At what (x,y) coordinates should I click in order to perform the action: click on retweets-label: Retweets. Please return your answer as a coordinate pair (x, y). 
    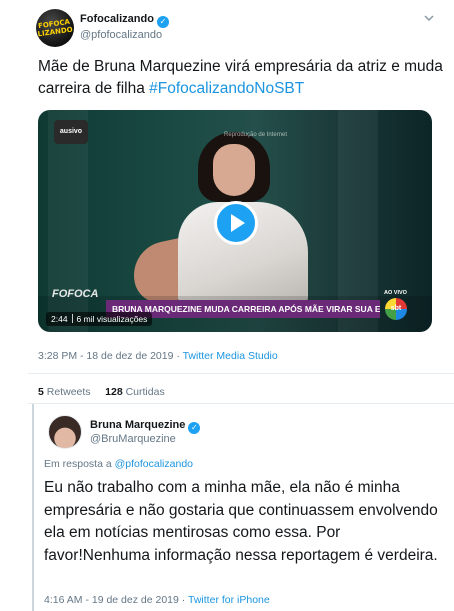
    Looking at the image, I should click on (68, 392).